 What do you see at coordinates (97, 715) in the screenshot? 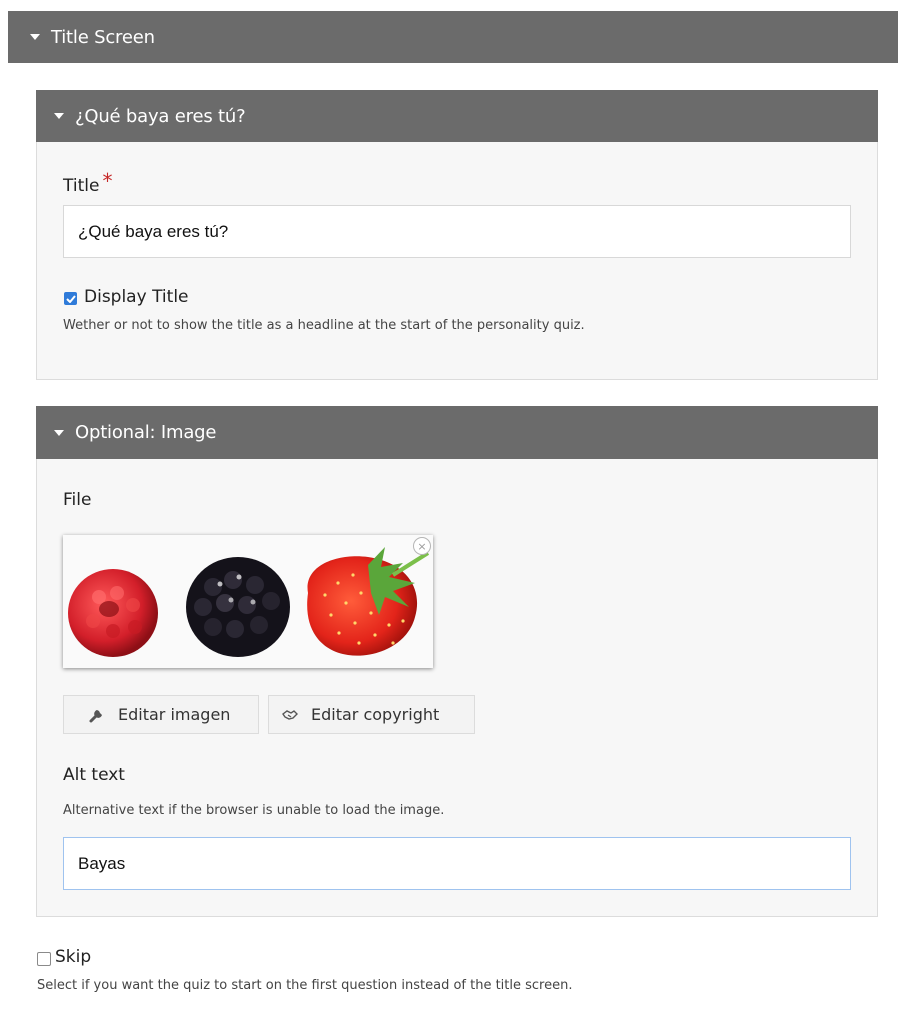
I see `wrench-icon` at bounding box center [97, 715].